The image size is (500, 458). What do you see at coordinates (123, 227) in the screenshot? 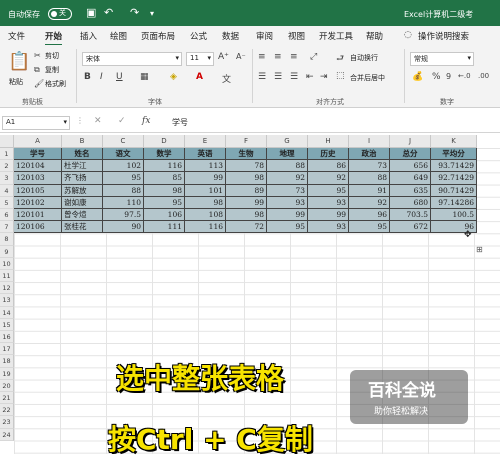
I see `table-cell: 90` at bounding box center [123, 227].